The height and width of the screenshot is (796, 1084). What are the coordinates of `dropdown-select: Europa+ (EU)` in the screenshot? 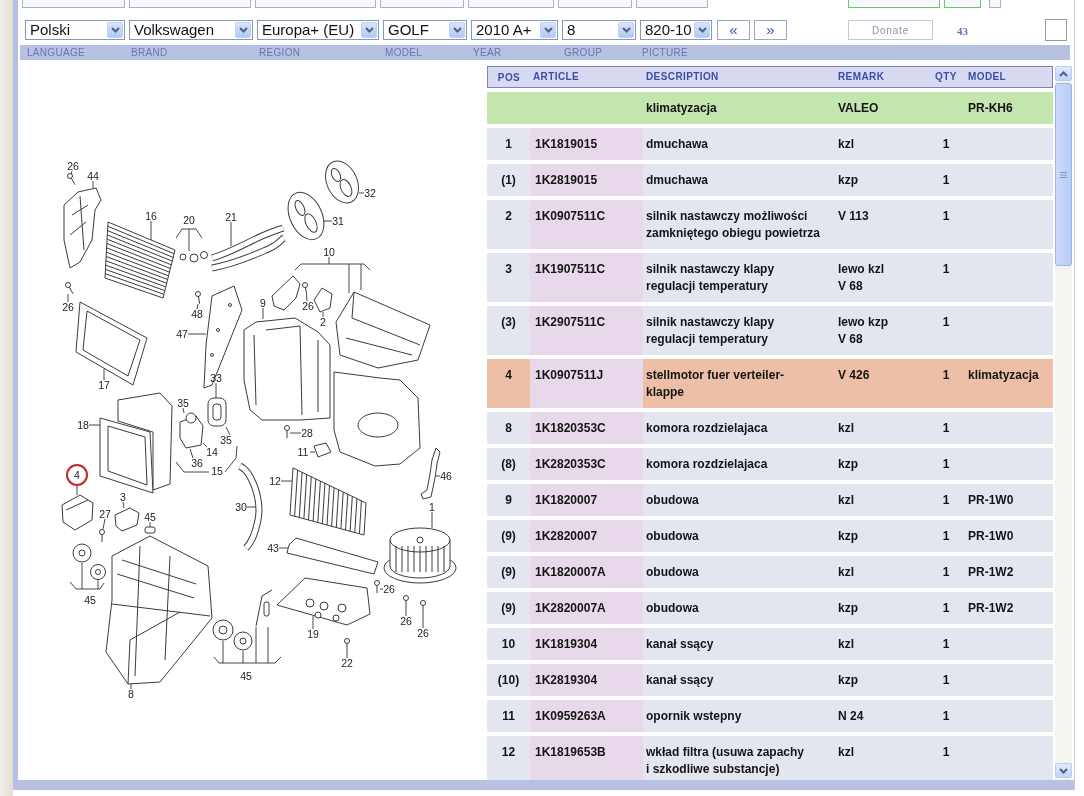 It's located at (318, 30).